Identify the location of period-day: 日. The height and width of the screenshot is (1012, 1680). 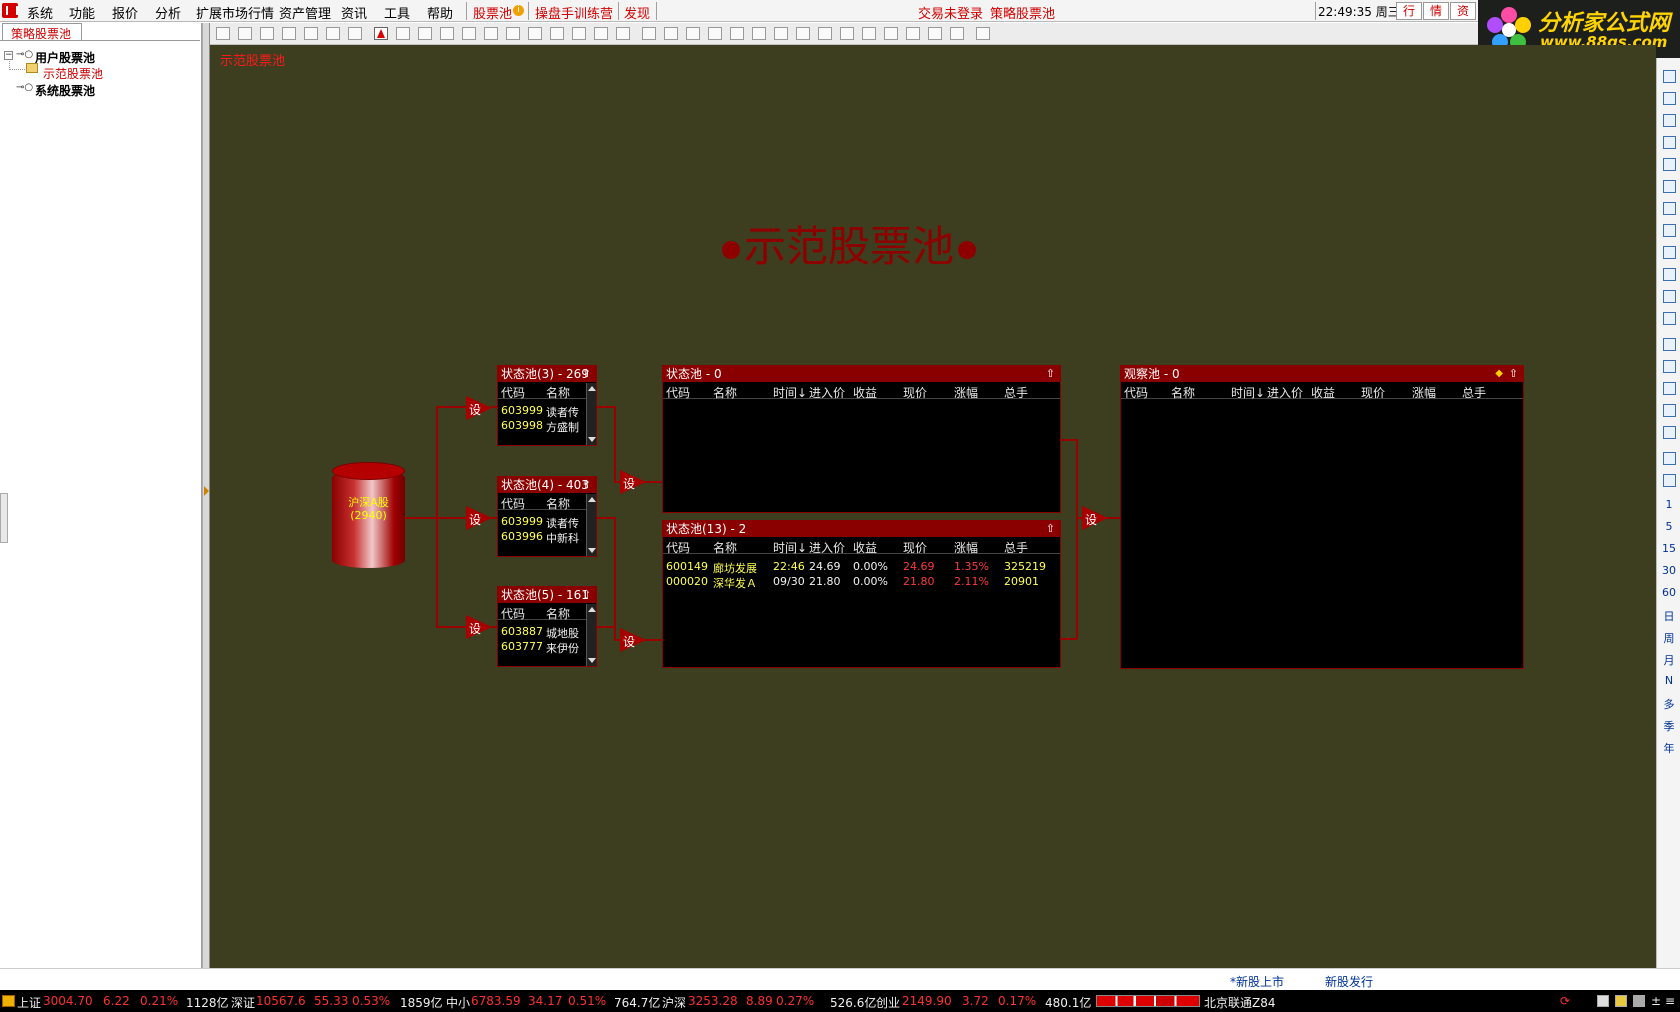
(1668, 616).